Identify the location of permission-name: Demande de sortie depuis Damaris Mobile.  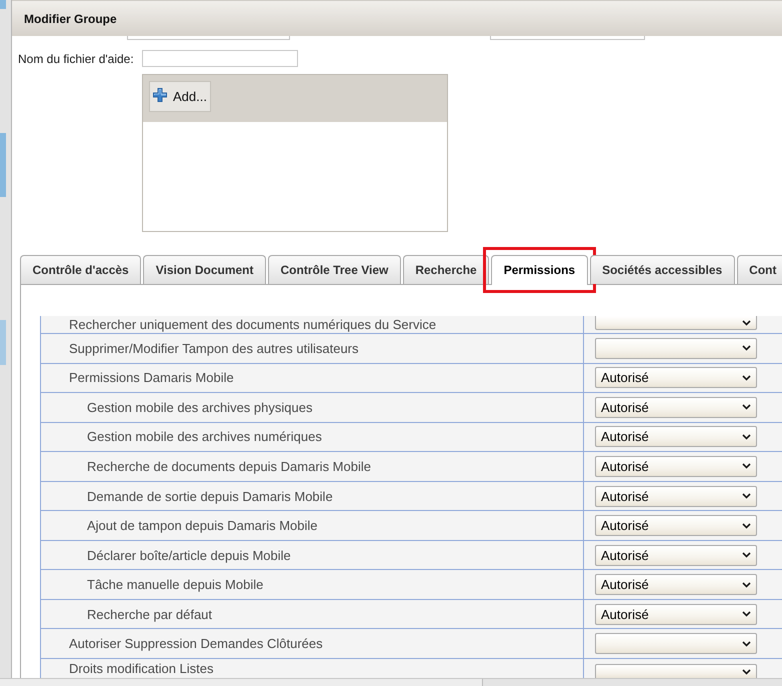
(312, 497).